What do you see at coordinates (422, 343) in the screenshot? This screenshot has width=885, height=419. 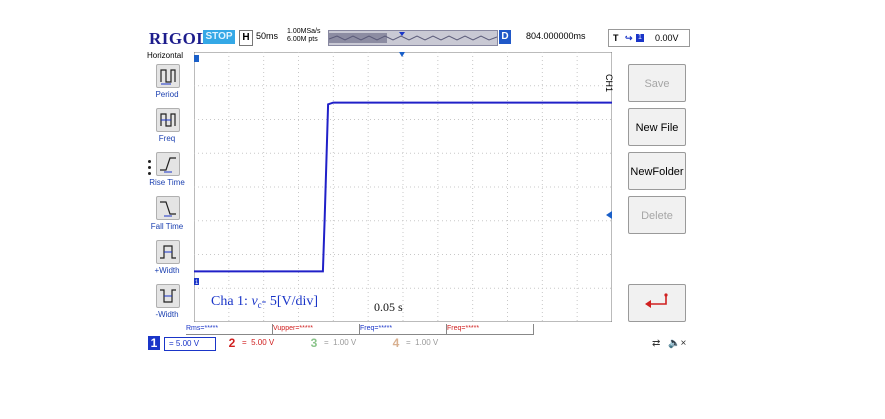 I see `channel-4-scale: = 1.00 V` at bounding box center [422, 343].